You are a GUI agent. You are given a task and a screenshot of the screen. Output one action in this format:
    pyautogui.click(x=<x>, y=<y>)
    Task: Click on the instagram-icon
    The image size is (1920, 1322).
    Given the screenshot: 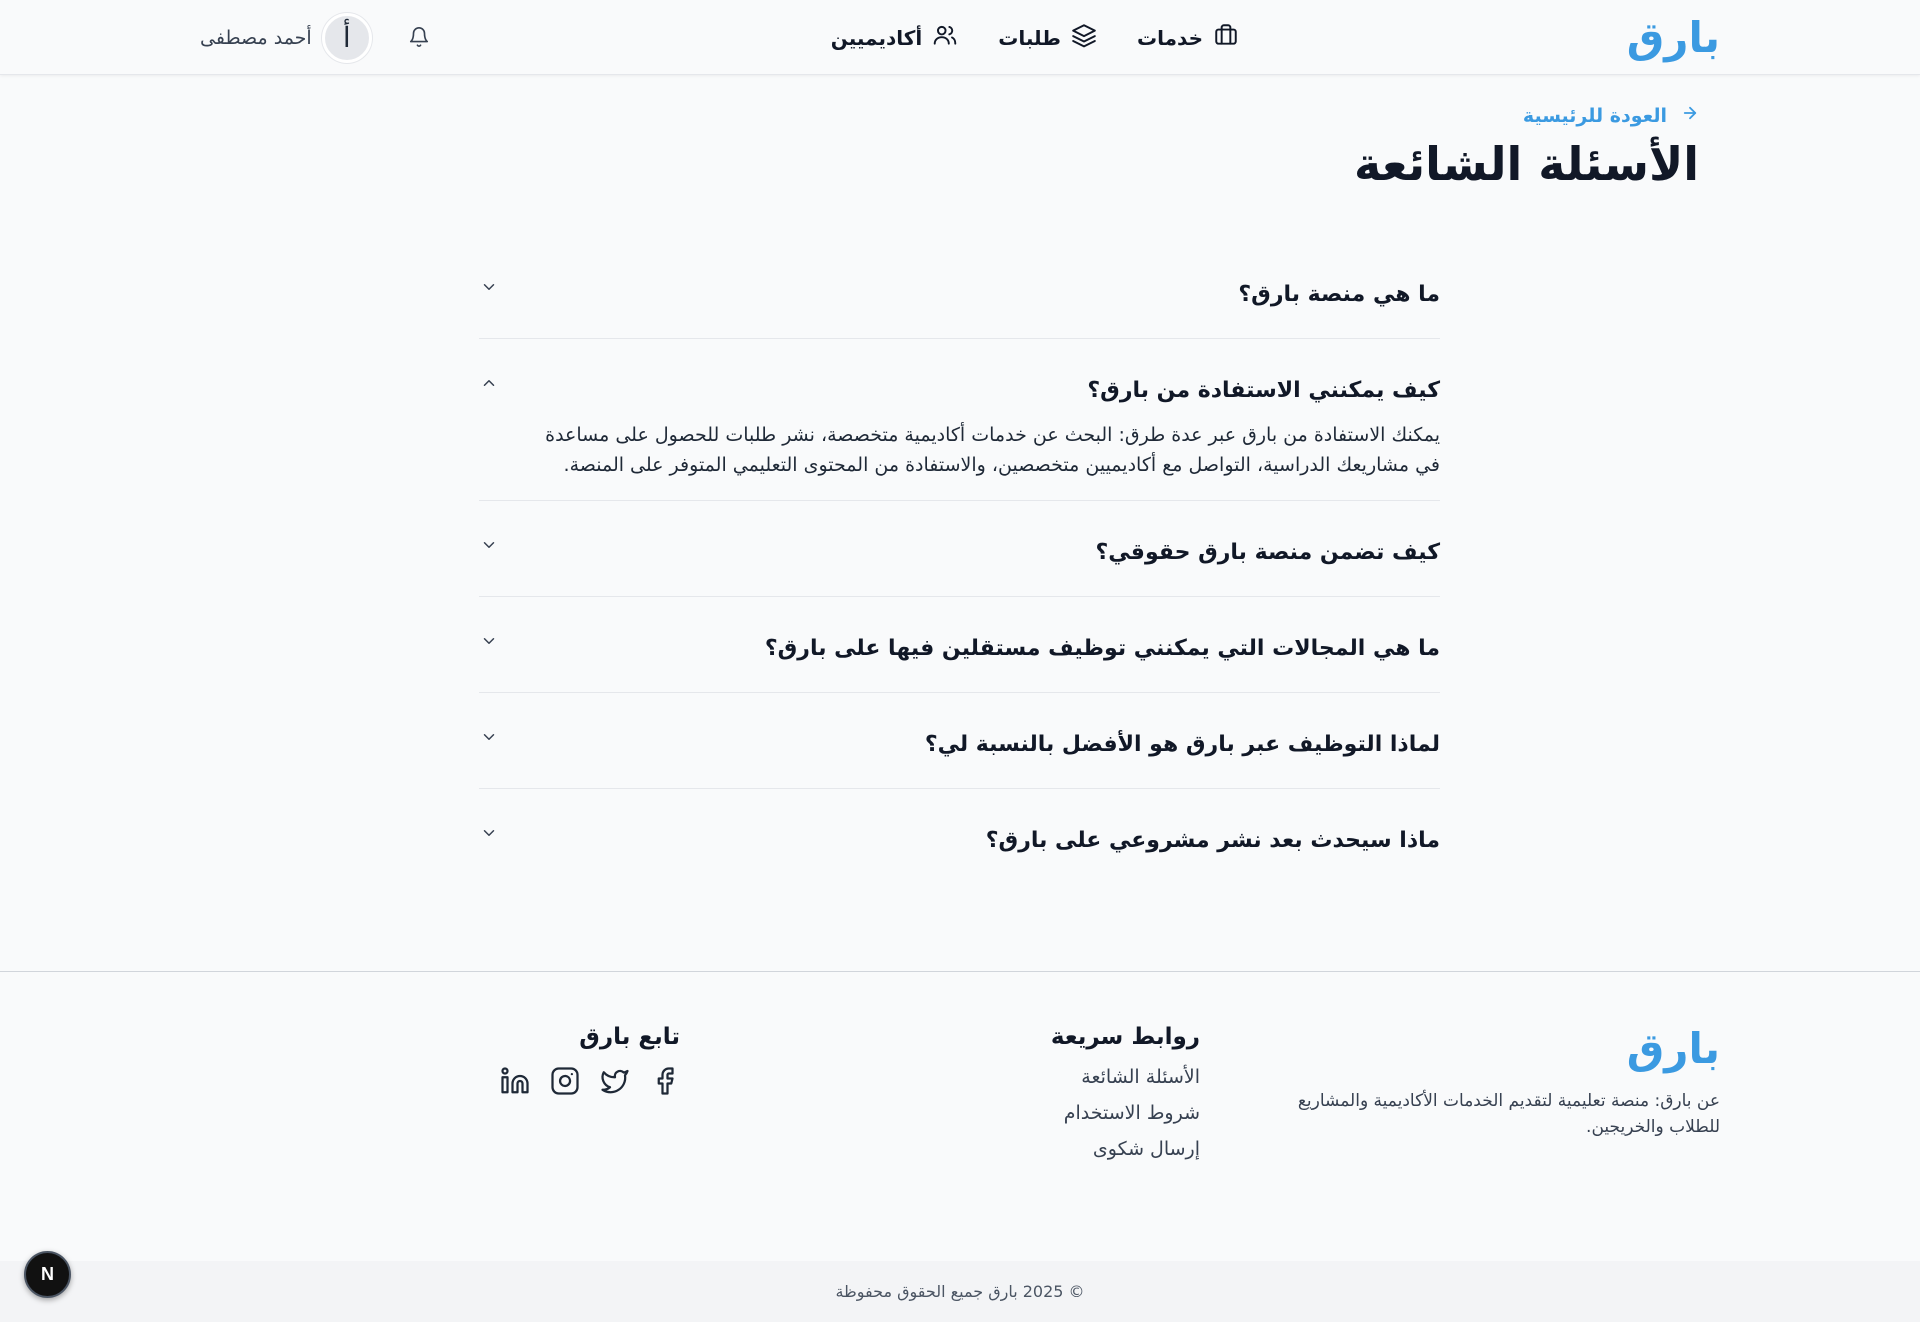 What is the action you would take?
    pyautogui.click(x=565, y=1083)
    